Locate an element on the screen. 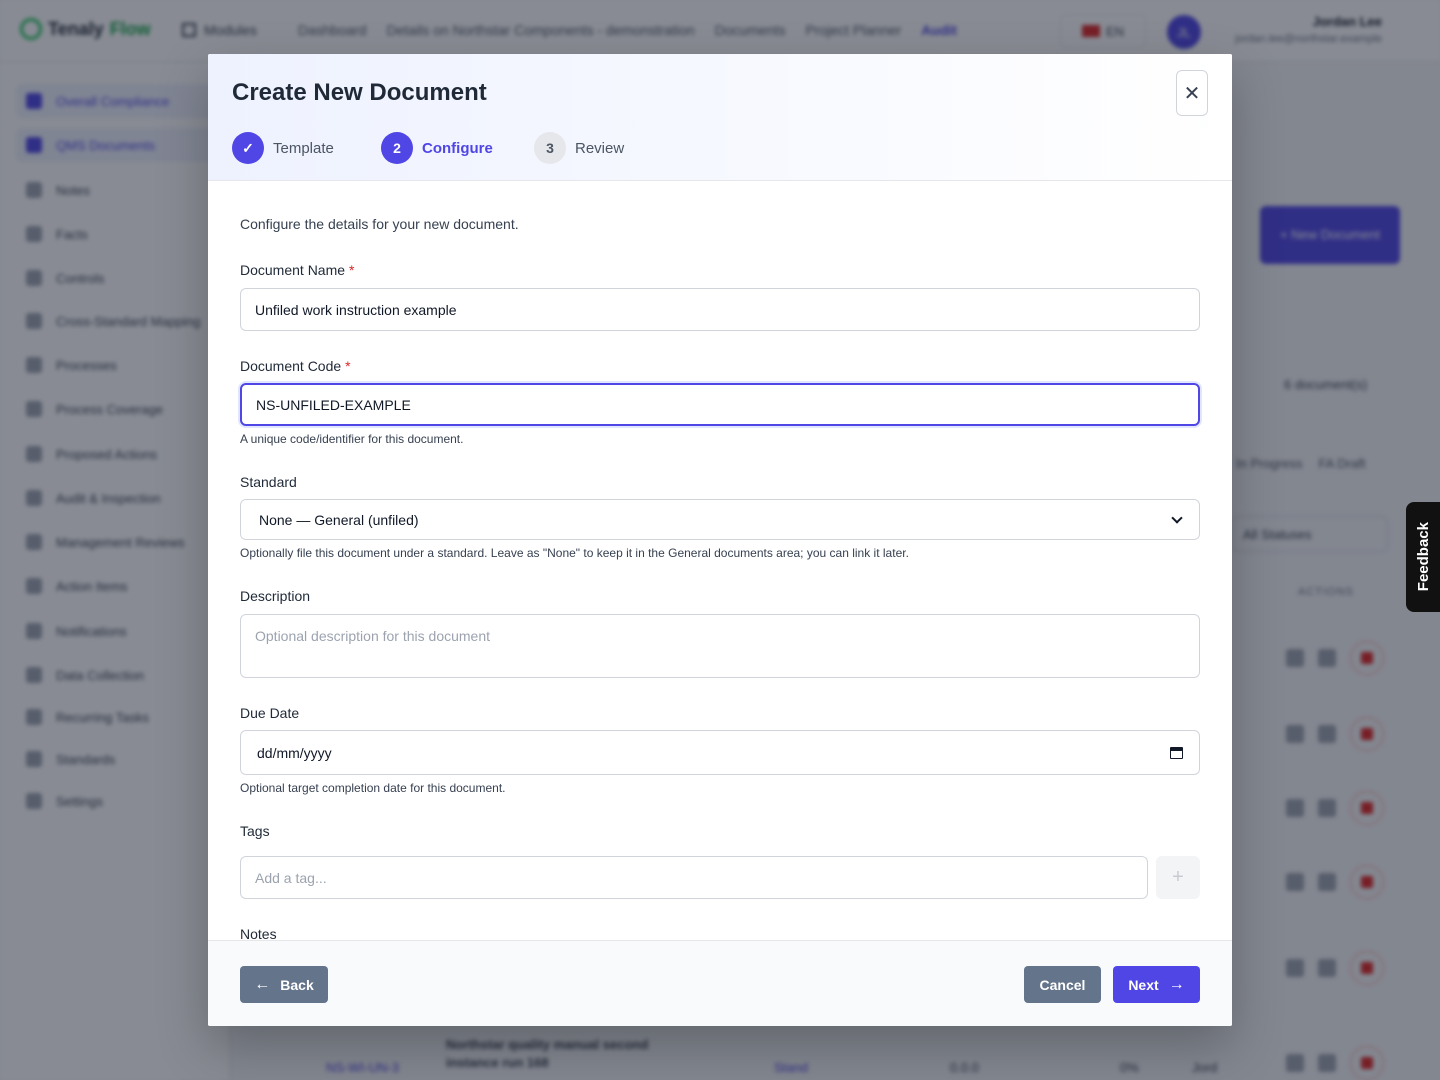  cancel-label: Cancel is located at coordinates (1062, 984).